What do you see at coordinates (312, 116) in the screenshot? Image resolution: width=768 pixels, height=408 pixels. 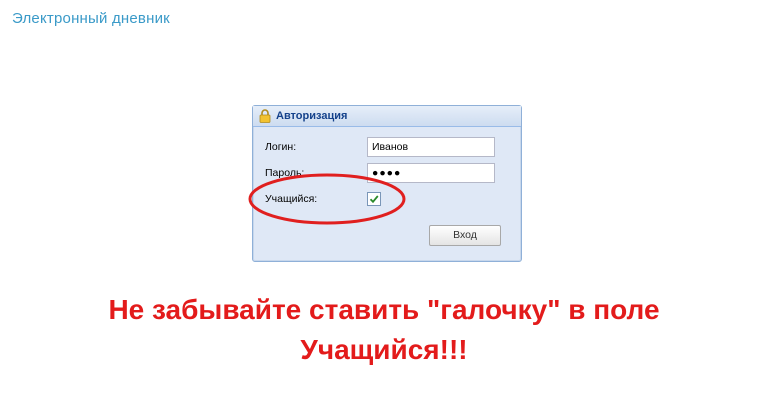 I see `auth-title: Авторизация` at bounding box center [312, 116].